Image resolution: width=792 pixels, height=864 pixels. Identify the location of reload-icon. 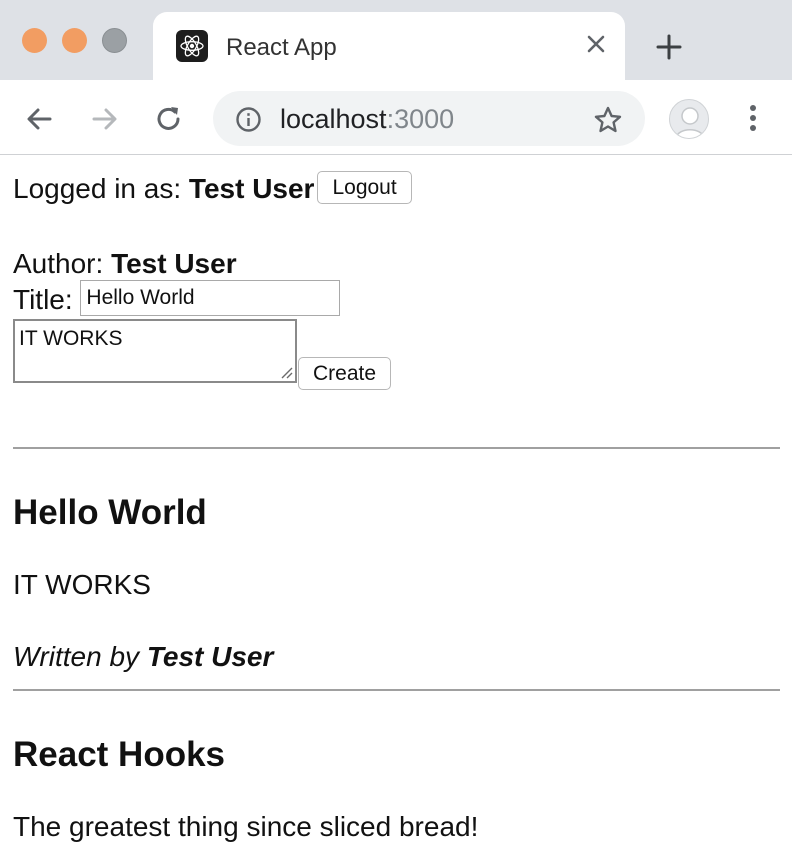
(169, 119).